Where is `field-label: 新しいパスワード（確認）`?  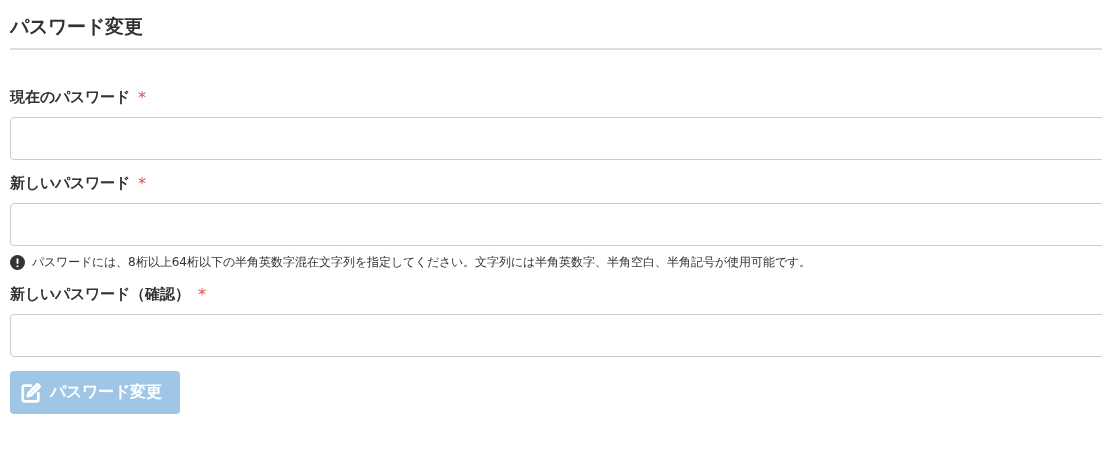
field-label: 新しいパスワード（確認） is located at coordinates (100, 294).